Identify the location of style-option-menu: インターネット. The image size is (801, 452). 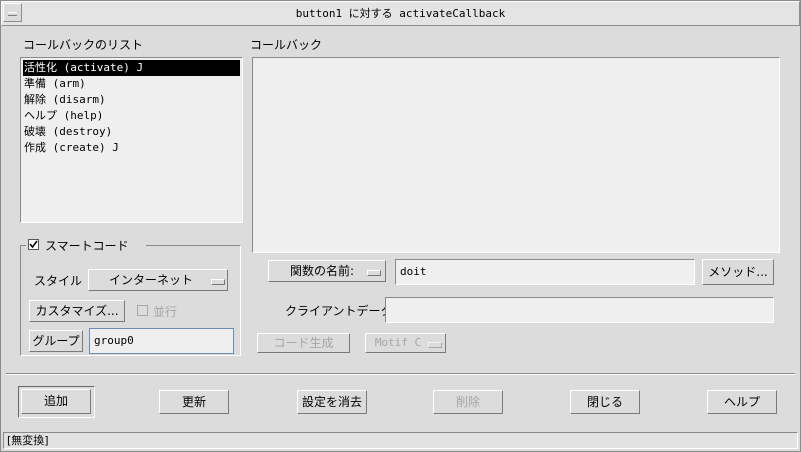
(158, 280).